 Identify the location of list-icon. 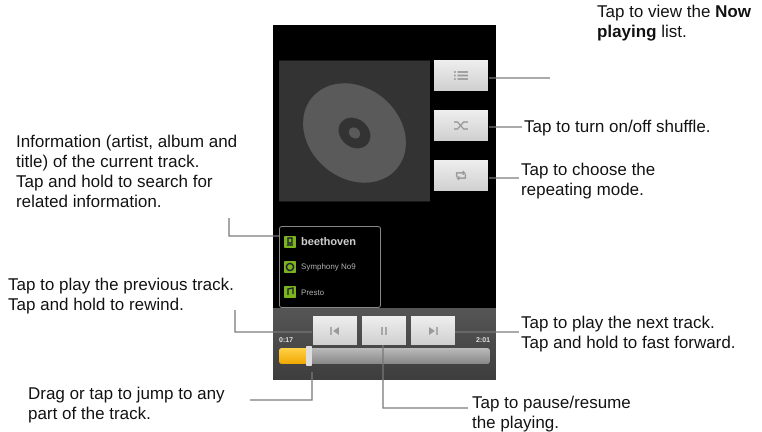
(461, 75).